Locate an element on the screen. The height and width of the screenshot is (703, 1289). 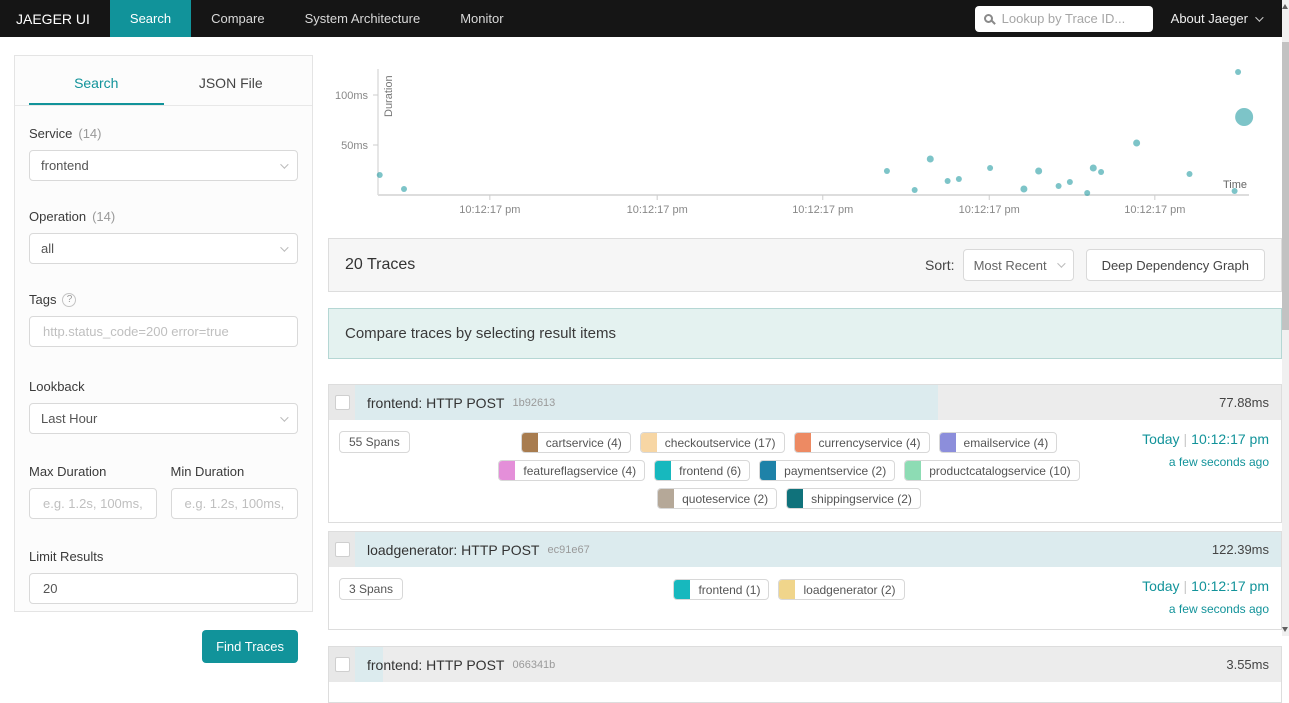
deep-dependency-graph-button: Deep Dependency Graph is located at coordinates (1175, 265).